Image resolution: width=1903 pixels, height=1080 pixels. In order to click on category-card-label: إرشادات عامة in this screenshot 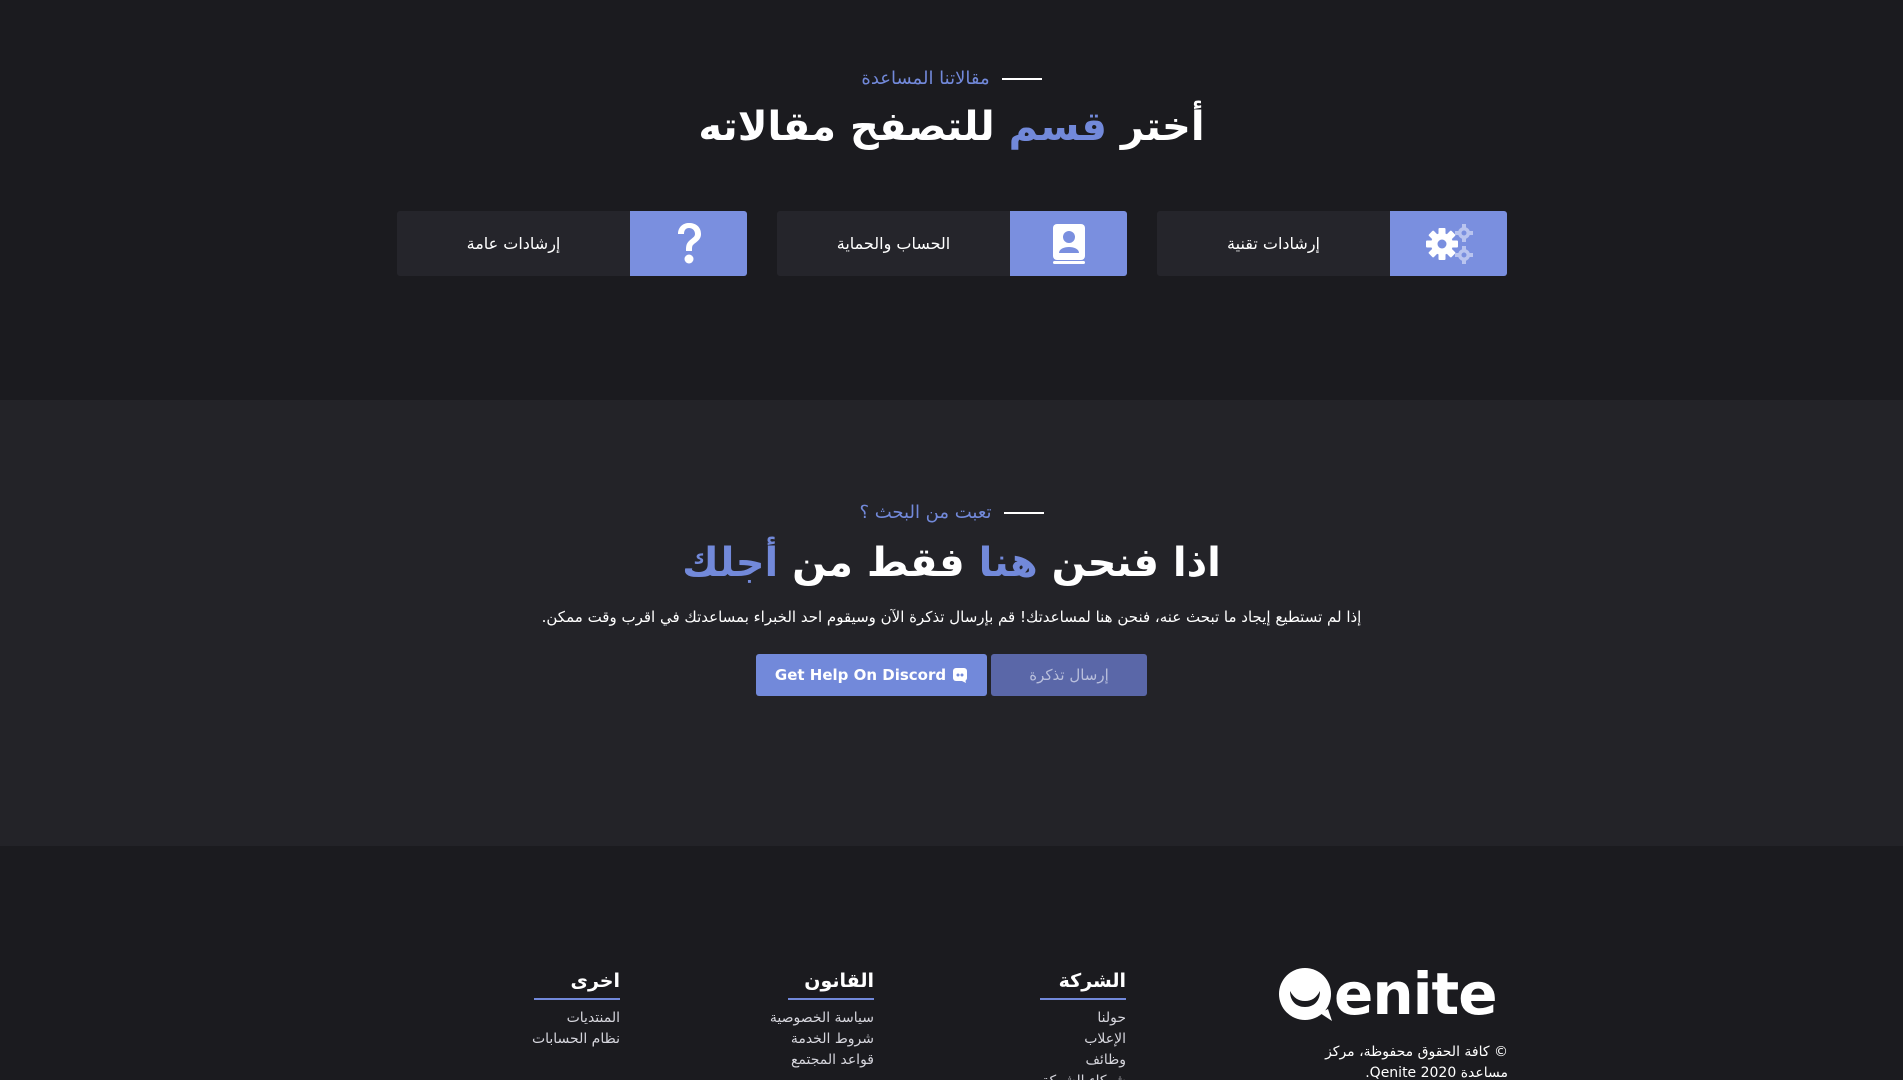, I will do `click(513, 243)`.